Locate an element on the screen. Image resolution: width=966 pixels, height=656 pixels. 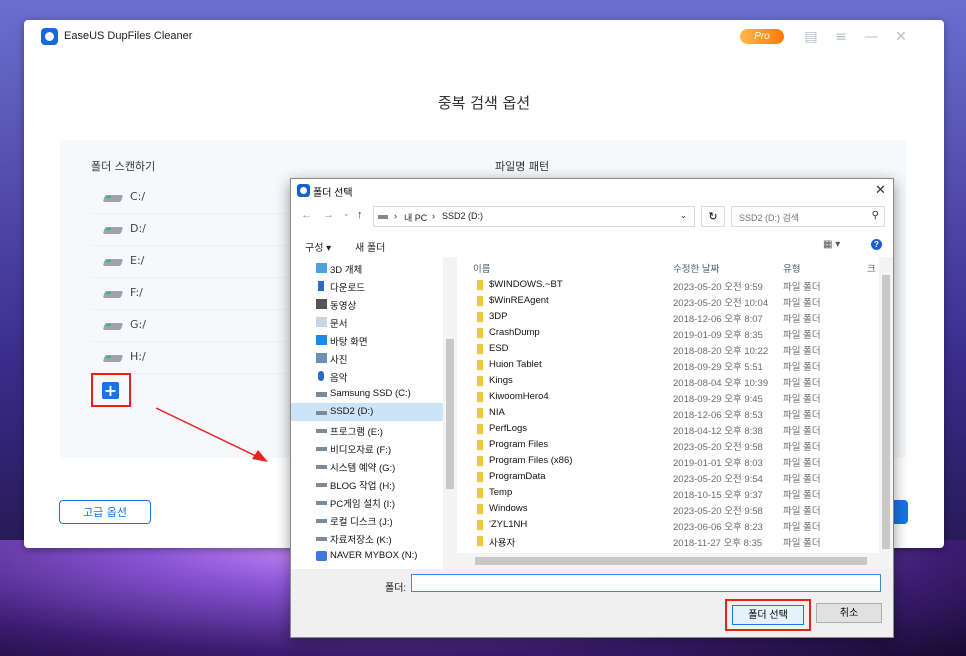
search-box: ⚲ is located at coordinates (808, 216).